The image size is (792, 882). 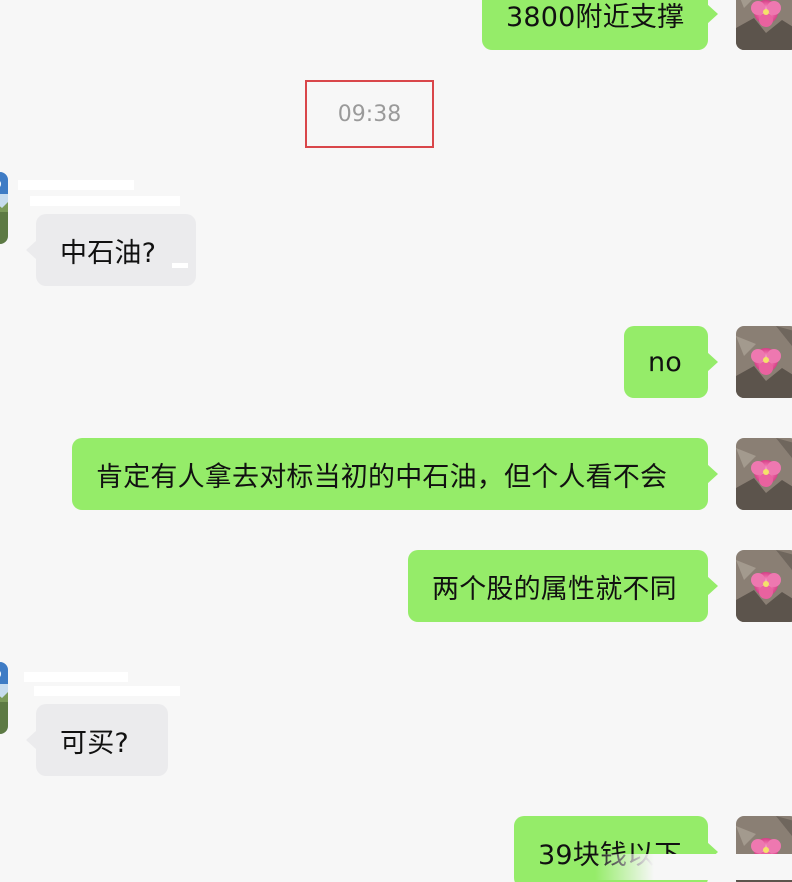 I want to click on redaction-mark, so click(x=180, y=265).